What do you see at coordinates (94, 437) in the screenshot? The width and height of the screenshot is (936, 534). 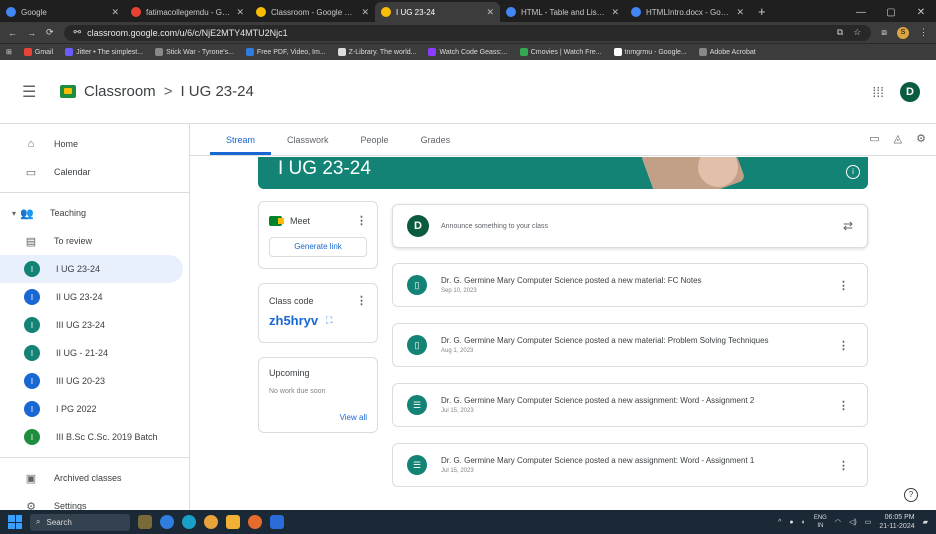 I see `sidebar-item-class: I III B.Sc C.Sc. 2019 Batch` at bounding box center [94, 437].